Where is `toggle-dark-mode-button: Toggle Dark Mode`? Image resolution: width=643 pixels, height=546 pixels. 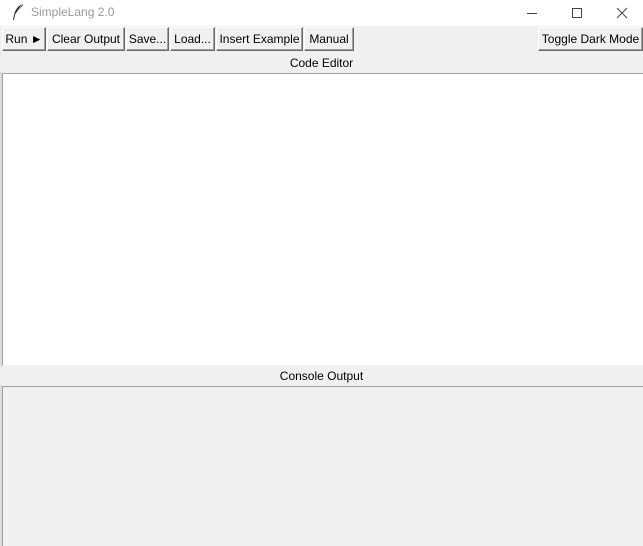
toggle-dark-mode-button: Toggle Dark Mode is located at coordinates (590, 39).